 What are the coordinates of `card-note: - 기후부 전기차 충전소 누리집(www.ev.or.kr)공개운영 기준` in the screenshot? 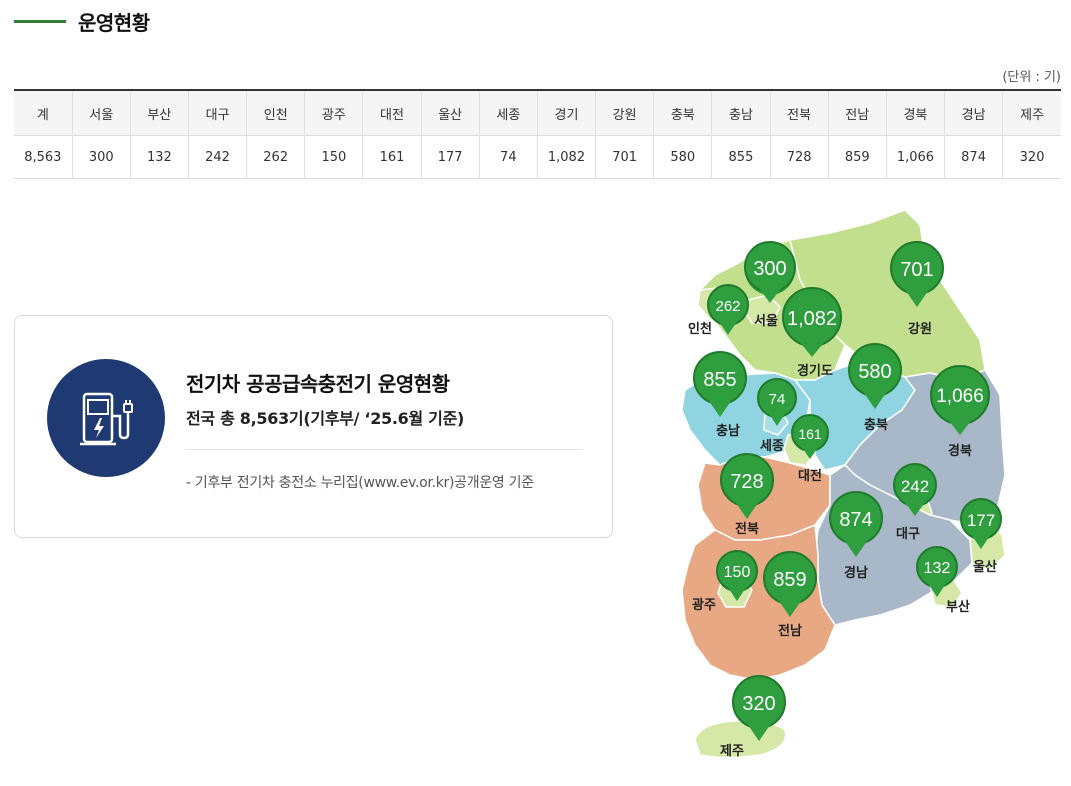 It's located at (360, 483).